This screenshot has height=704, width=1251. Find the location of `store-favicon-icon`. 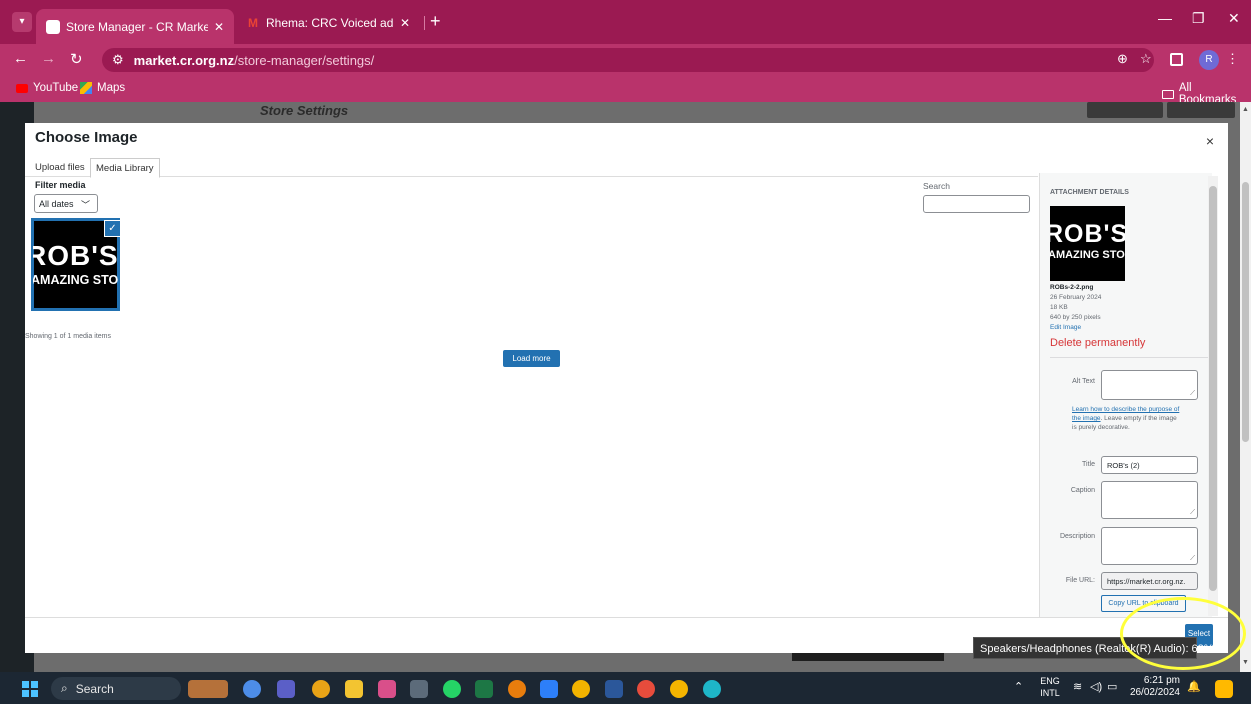

store-favicon-icon is located at coordinates (53, 26).